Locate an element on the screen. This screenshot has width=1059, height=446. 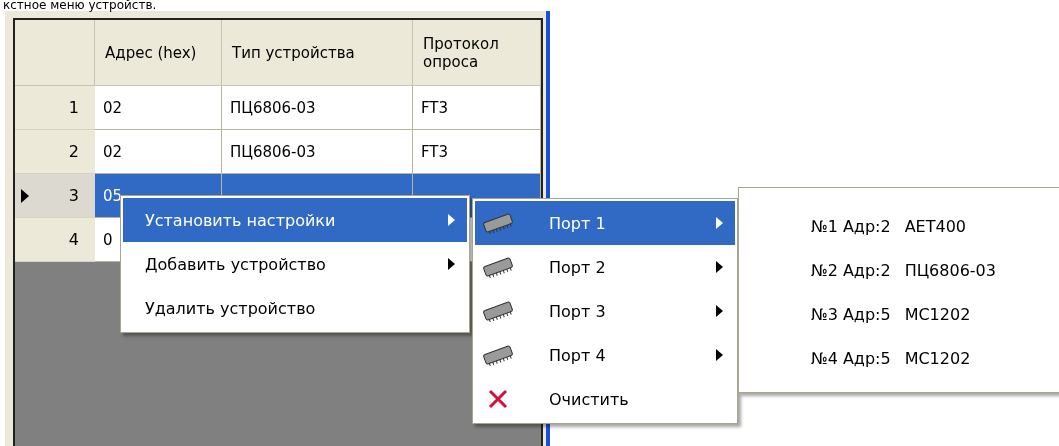
row-number: 2 is located at coordinates (73, 151).